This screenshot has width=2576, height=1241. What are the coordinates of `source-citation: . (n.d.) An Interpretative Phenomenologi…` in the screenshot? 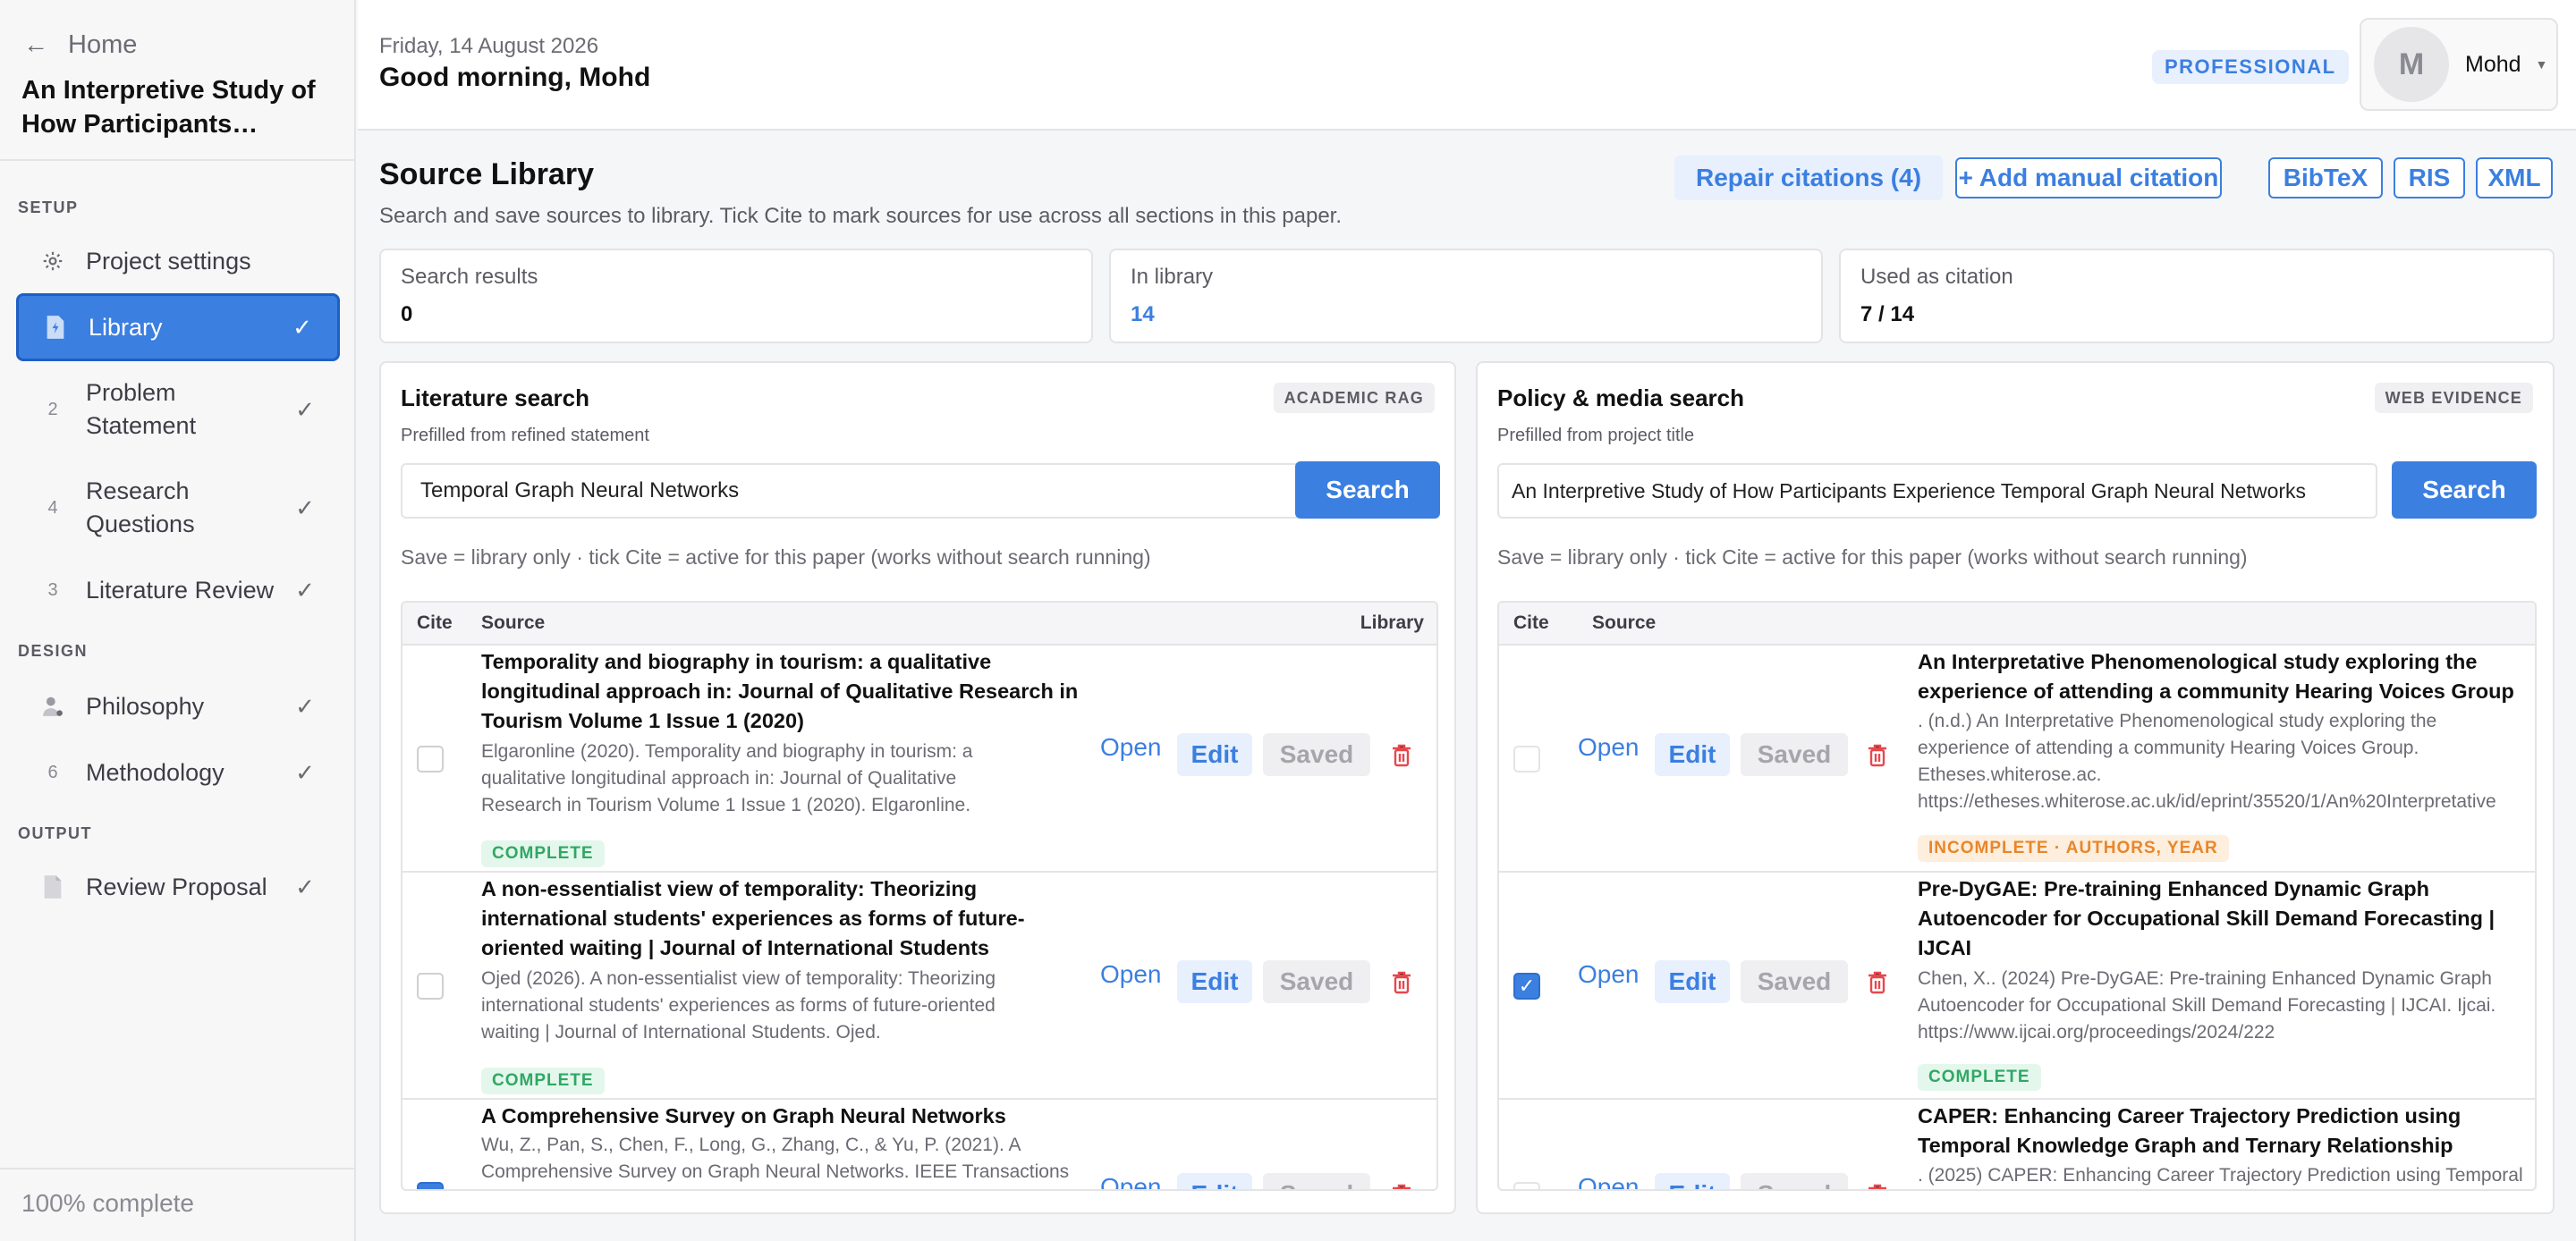 It's located at (2207, 761).